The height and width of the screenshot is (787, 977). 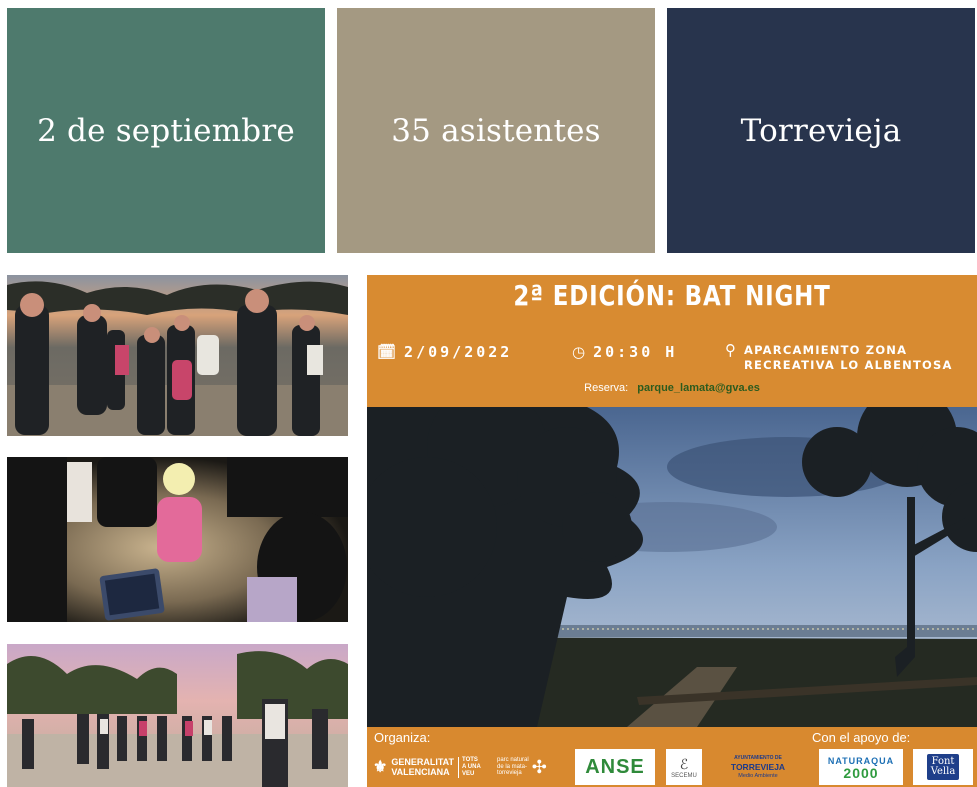 I want to click on stat-location-text: Torrevieja, so click(x=821, y=130).